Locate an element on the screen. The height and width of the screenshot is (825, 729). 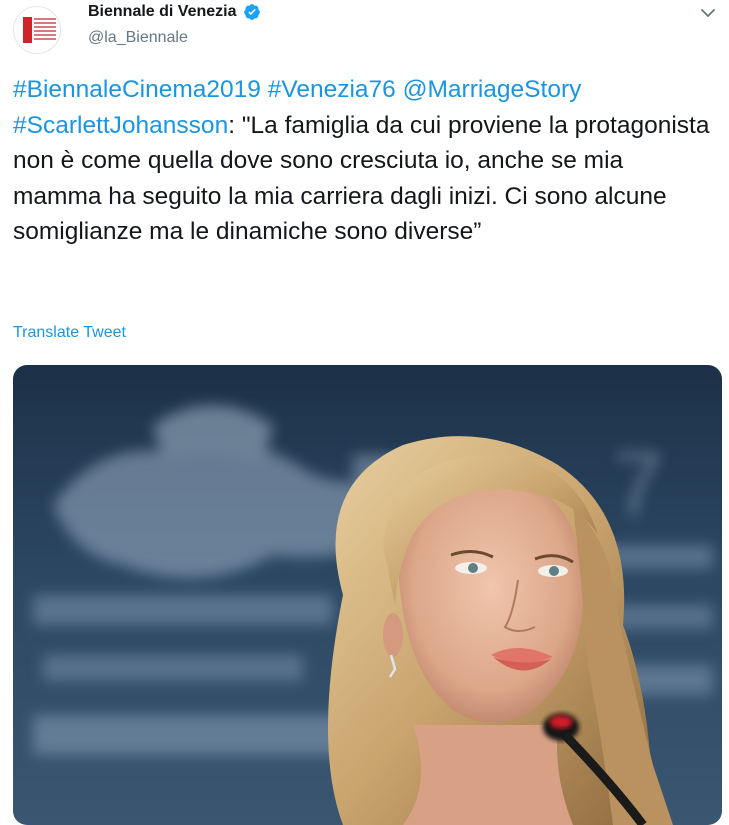
hashtag-link: #BiennaleCinema2019 is located at coordinates (137, 89).